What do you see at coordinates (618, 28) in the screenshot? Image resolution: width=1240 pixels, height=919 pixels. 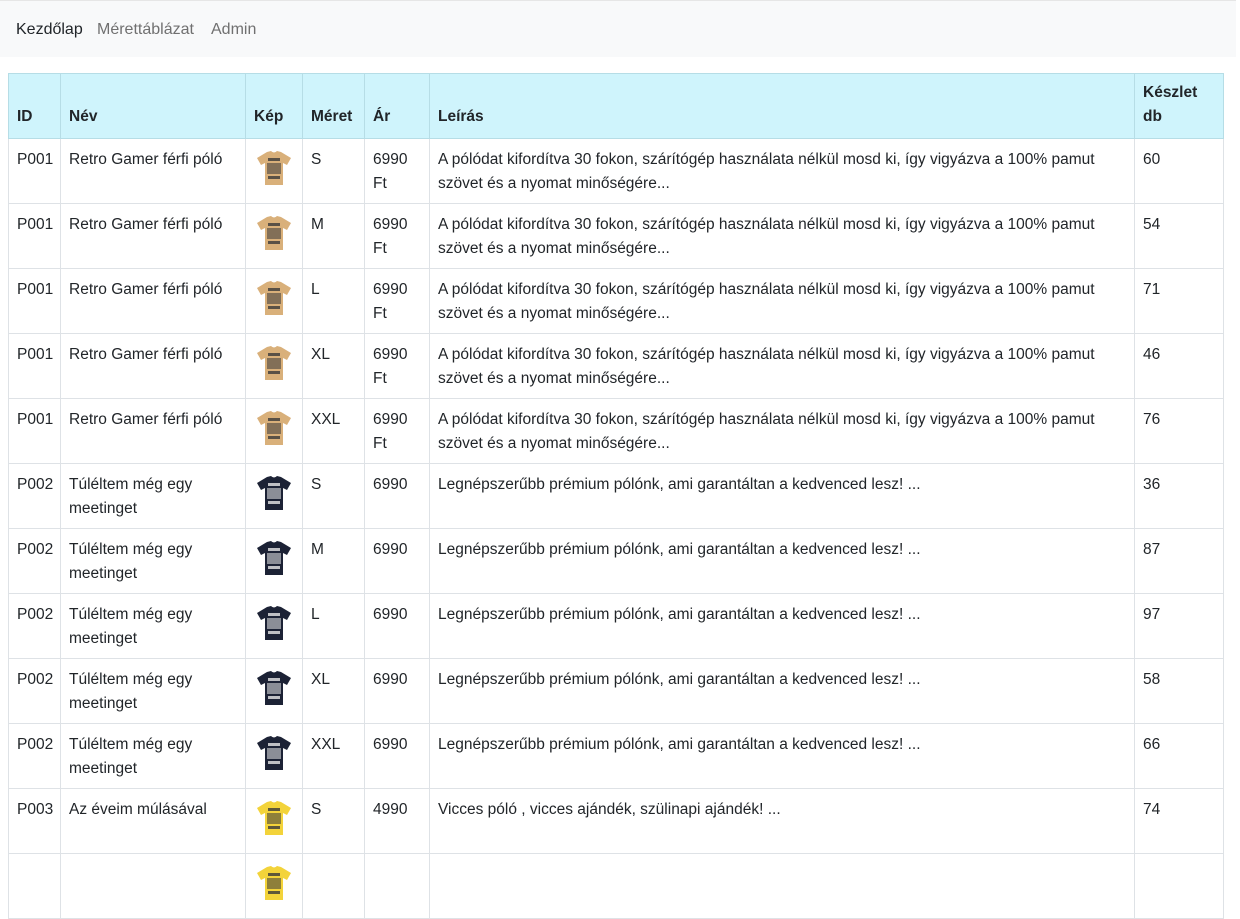 I see `top-navbar: Kezdőlap Mérettáblázat Admin` at bounding box center [618, 28].